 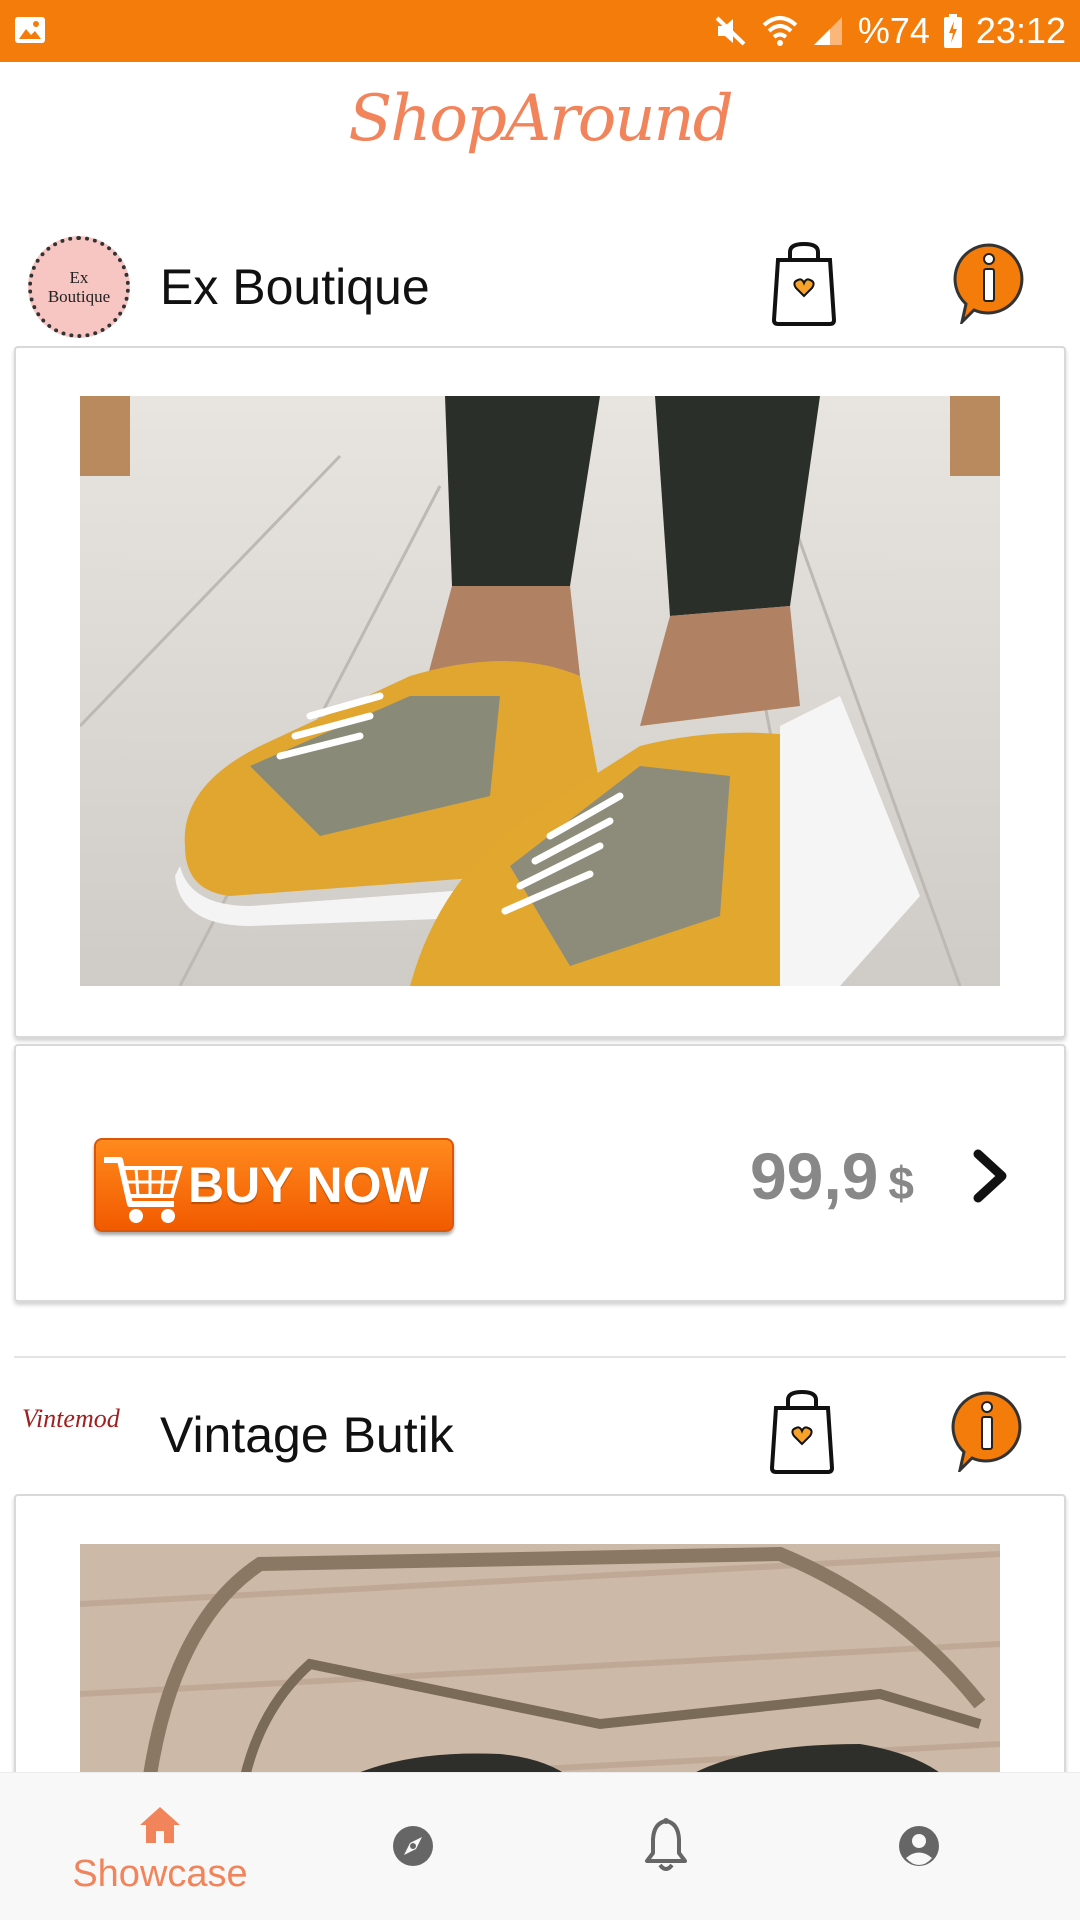 I want to click on compass-icon, so click(x=413, y=1846).